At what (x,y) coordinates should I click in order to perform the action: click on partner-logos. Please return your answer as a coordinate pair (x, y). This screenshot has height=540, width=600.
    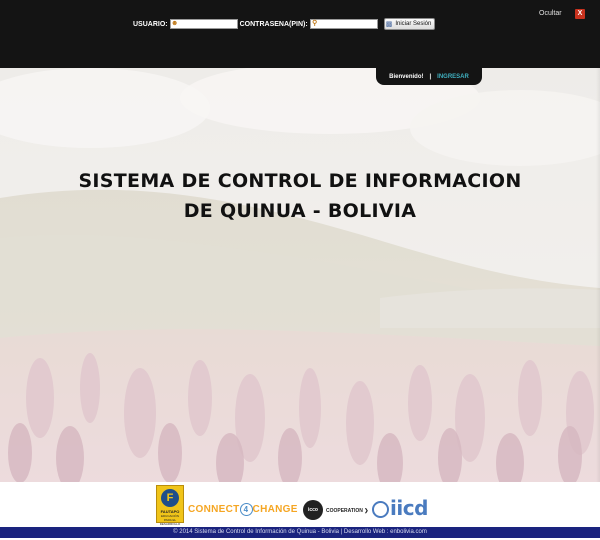
    Looking at the image, I should click on (300, 504).